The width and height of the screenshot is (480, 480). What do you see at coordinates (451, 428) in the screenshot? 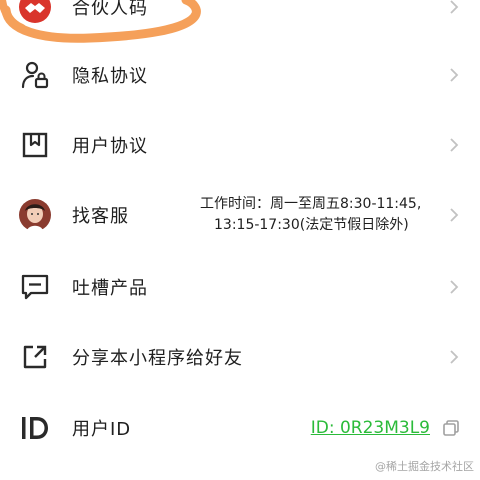
I see `copy-icon` at bounding box center [451, 428].